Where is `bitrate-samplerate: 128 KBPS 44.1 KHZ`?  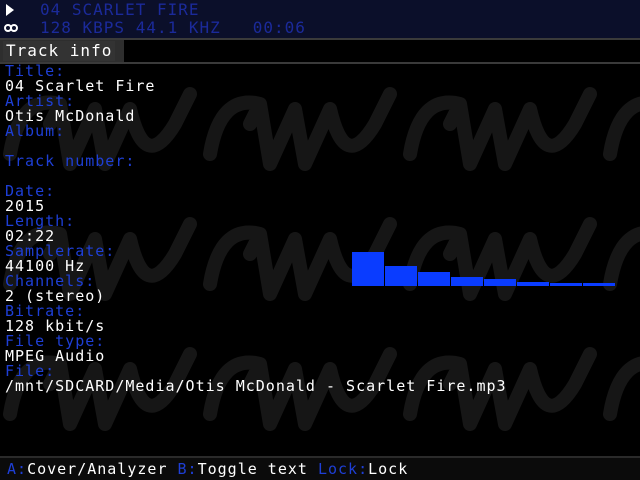
bitrate-samplerate: 128 KBPS 44.1 KHZ is located at coordinates (130, 27).